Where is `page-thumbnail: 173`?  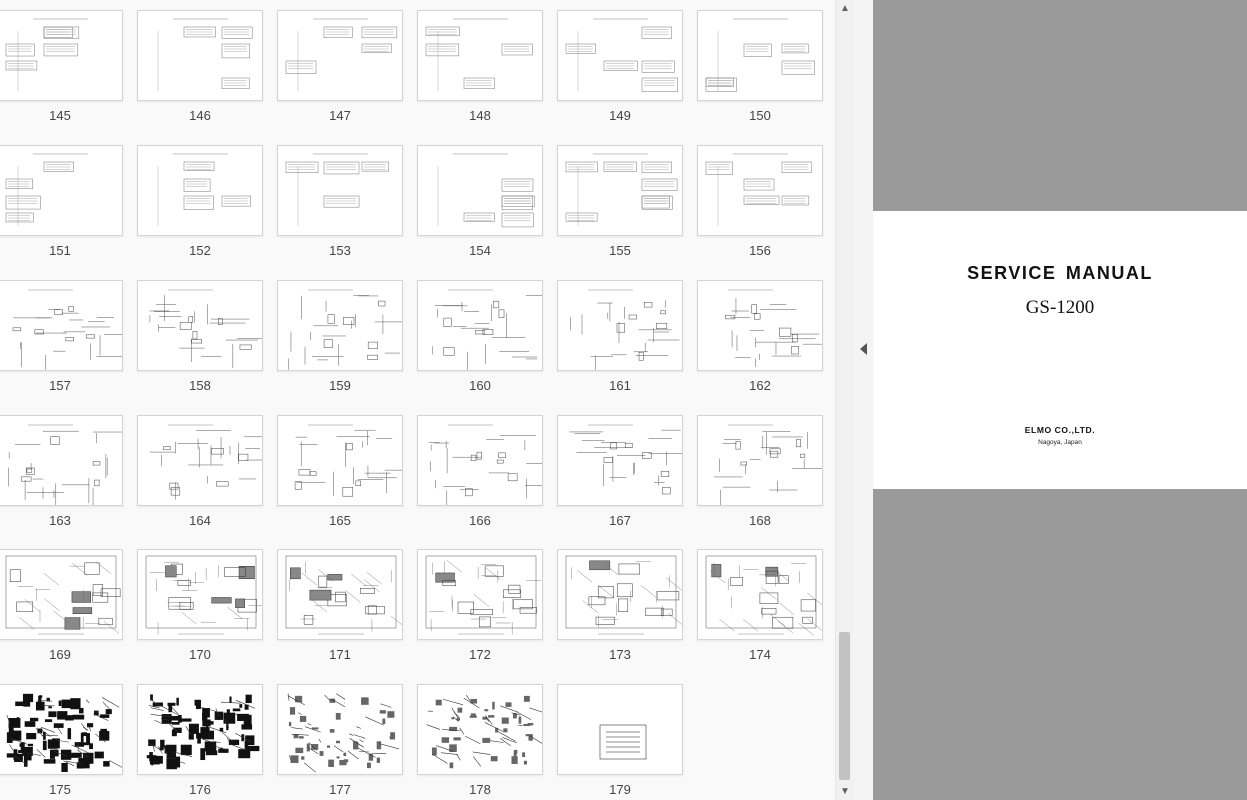 page-thumbnail: 173 is located at coordinates (620, 605).